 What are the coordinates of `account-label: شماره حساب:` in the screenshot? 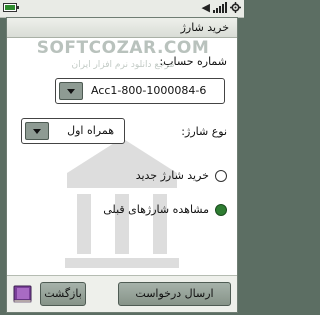 It's located at (193, 61).